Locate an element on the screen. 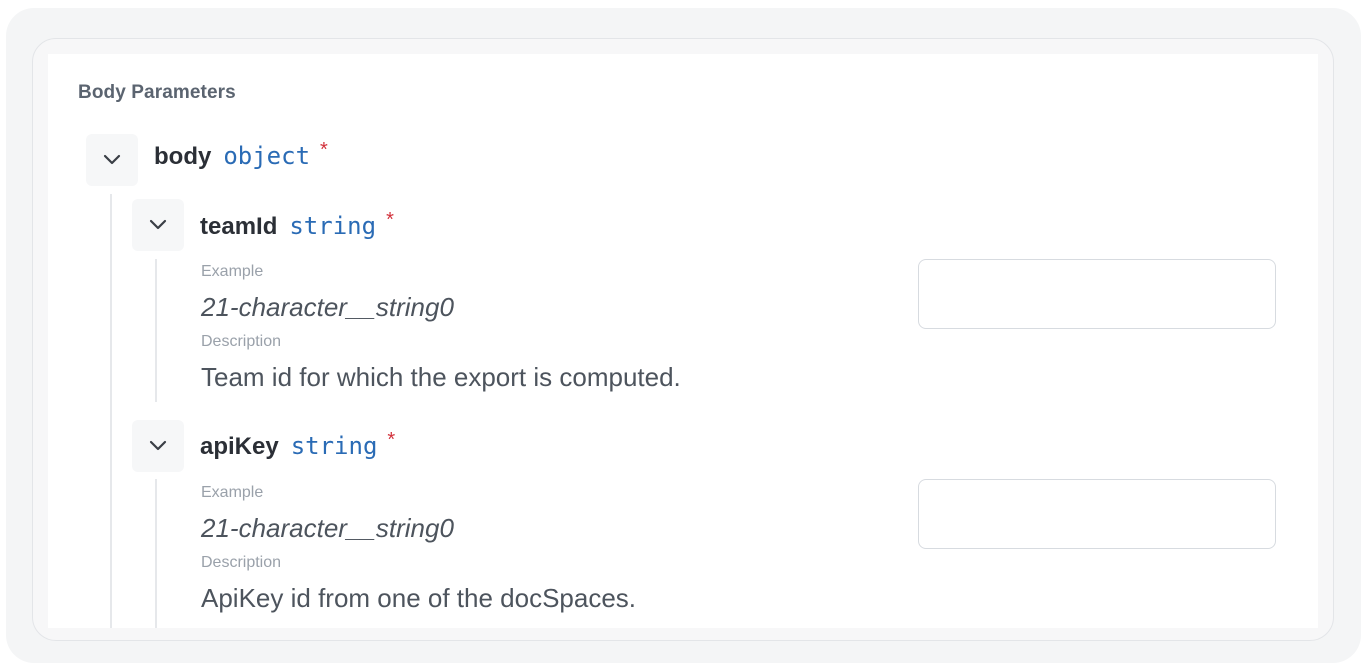 The height and width of the screenshot is (665, 1367). teamId-input is located at coordinates (1097, 294).